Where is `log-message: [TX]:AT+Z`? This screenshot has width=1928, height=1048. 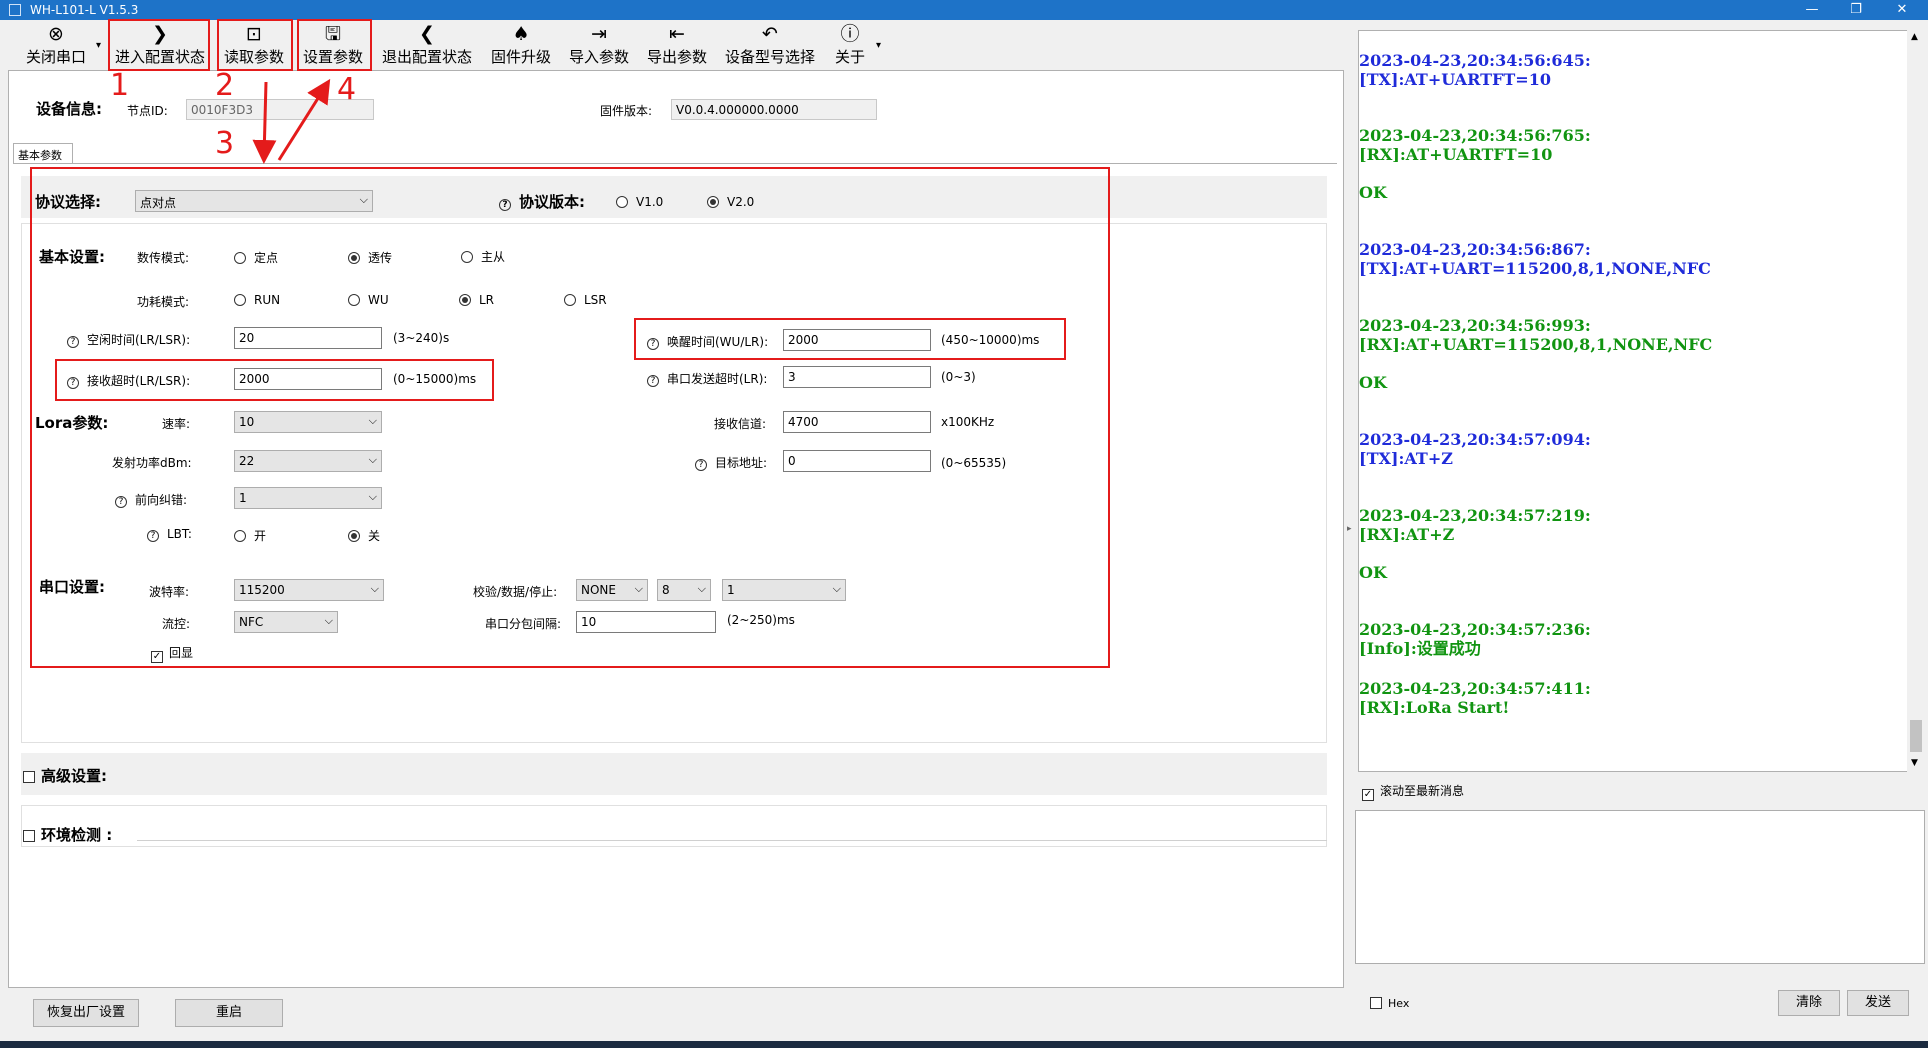 log-message: [TX]:AT+Z is located at coordinates (1406, 458).